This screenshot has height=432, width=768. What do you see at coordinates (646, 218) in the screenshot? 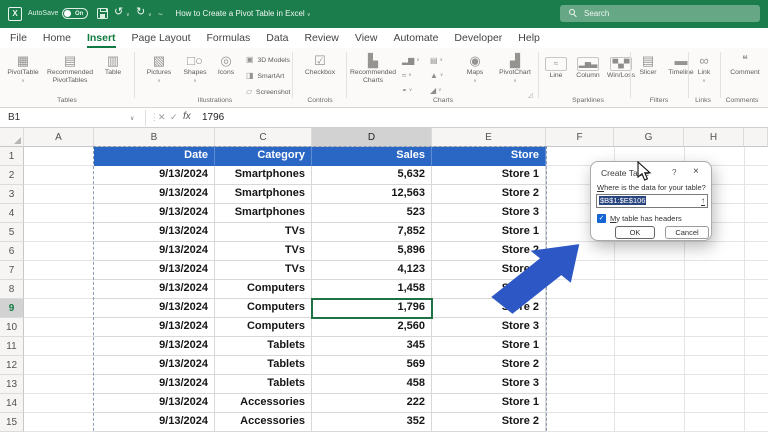
I see `headers-checkbox-label: My table has headers` at bounding box center [646, 218].